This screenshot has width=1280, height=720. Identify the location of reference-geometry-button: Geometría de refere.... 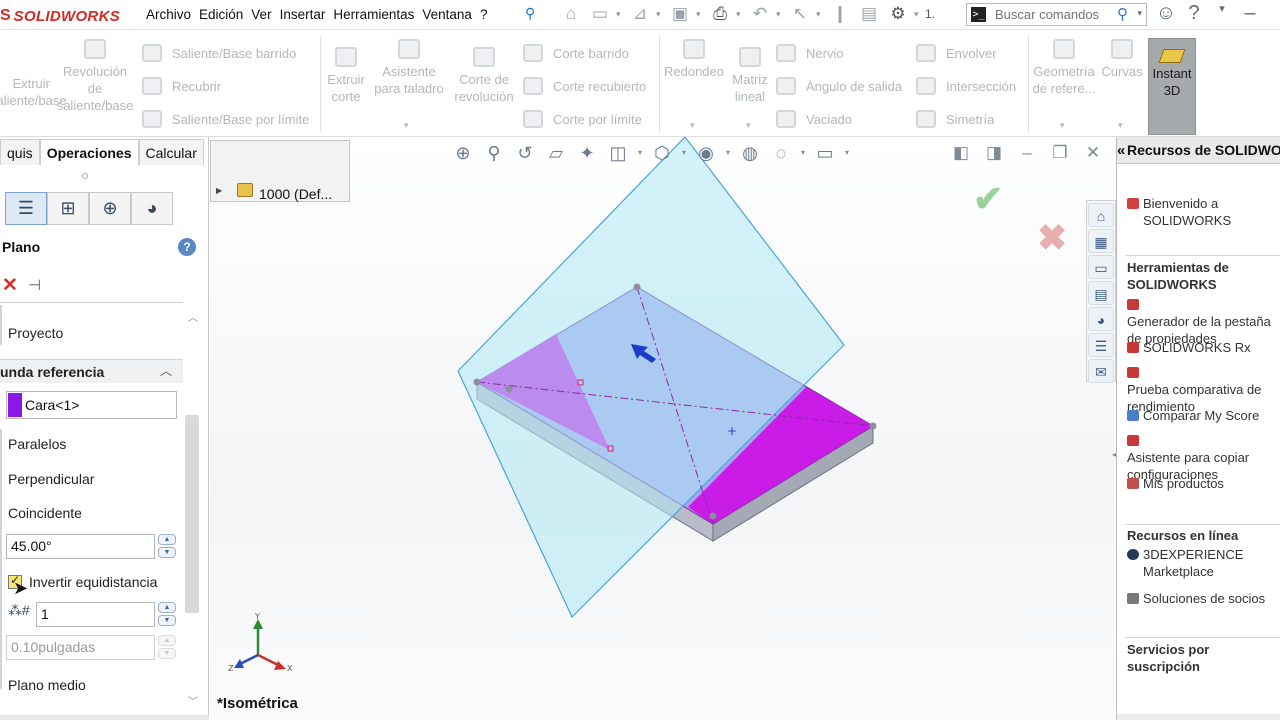
(1064, 68).